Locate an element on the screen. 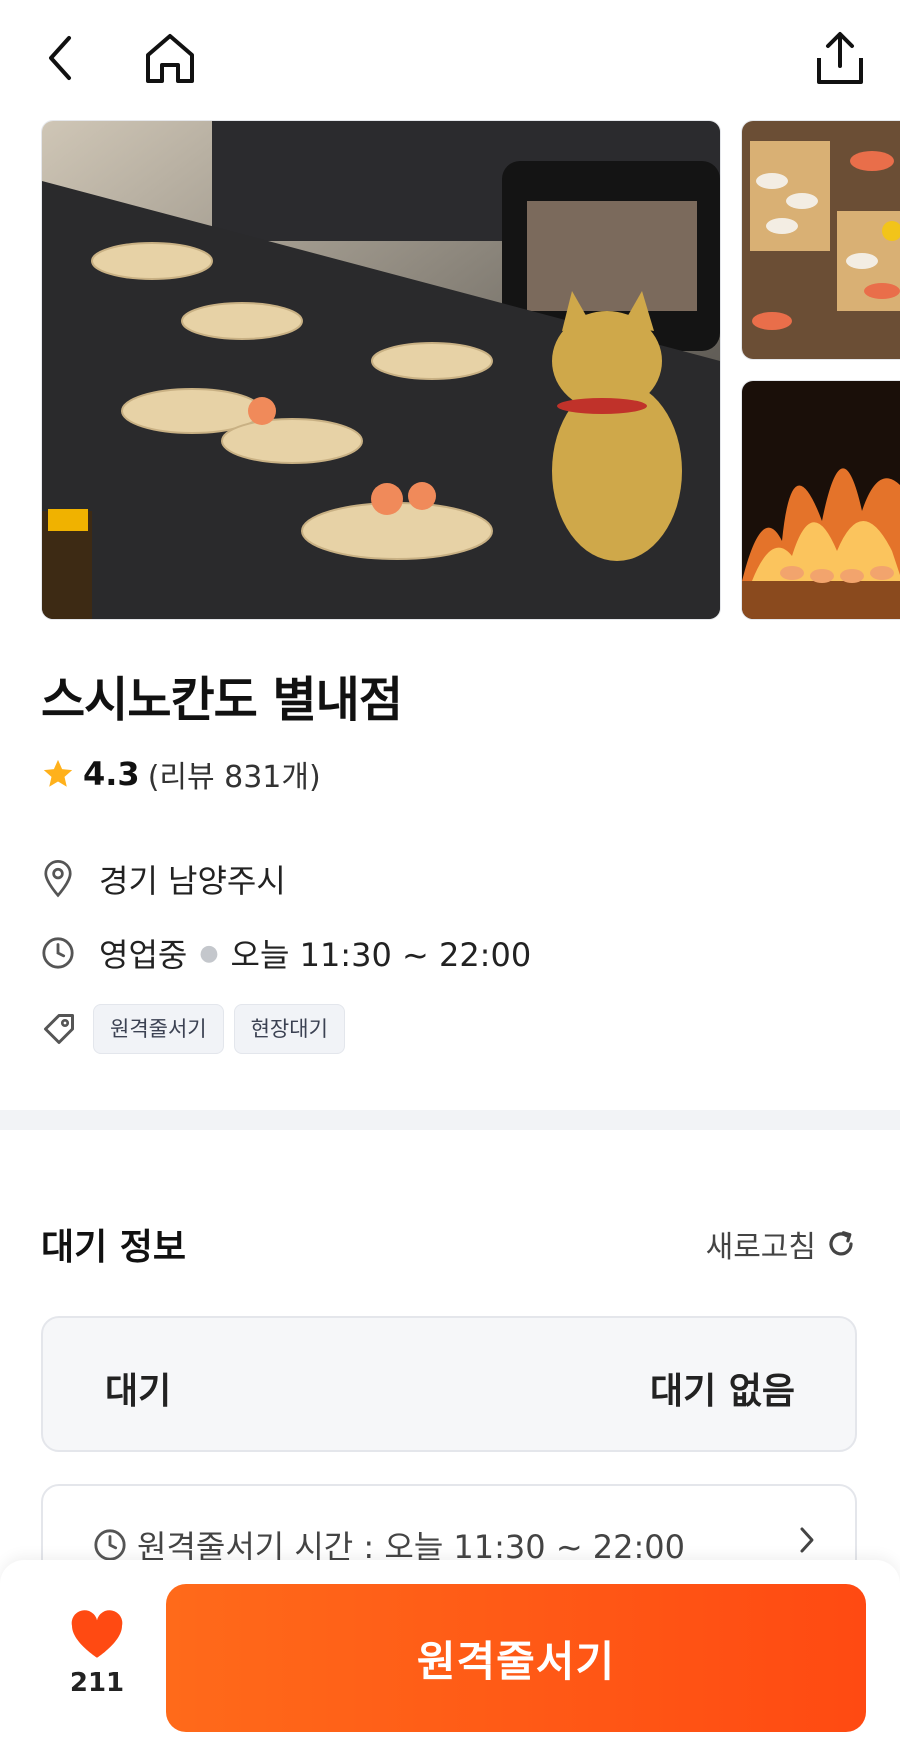  like-count: 211 is located at coordinates (97, 1683).